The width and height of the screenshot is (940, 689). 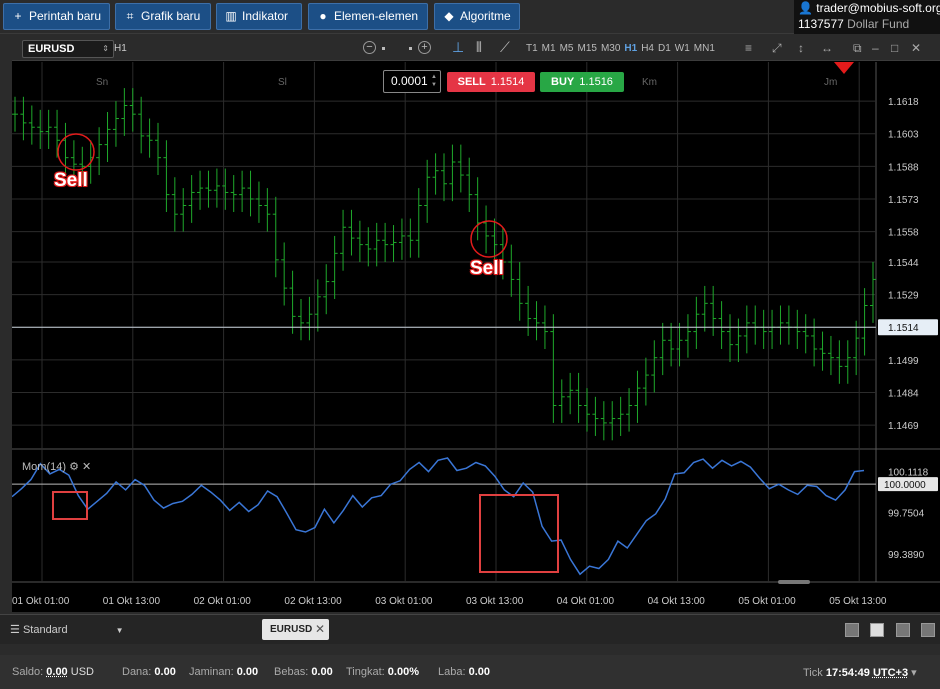 What do you see at coordinates (582, 82) in the screenshot?
I see `buy-button: BUY 1.1516` at bounding box center [582, 82].